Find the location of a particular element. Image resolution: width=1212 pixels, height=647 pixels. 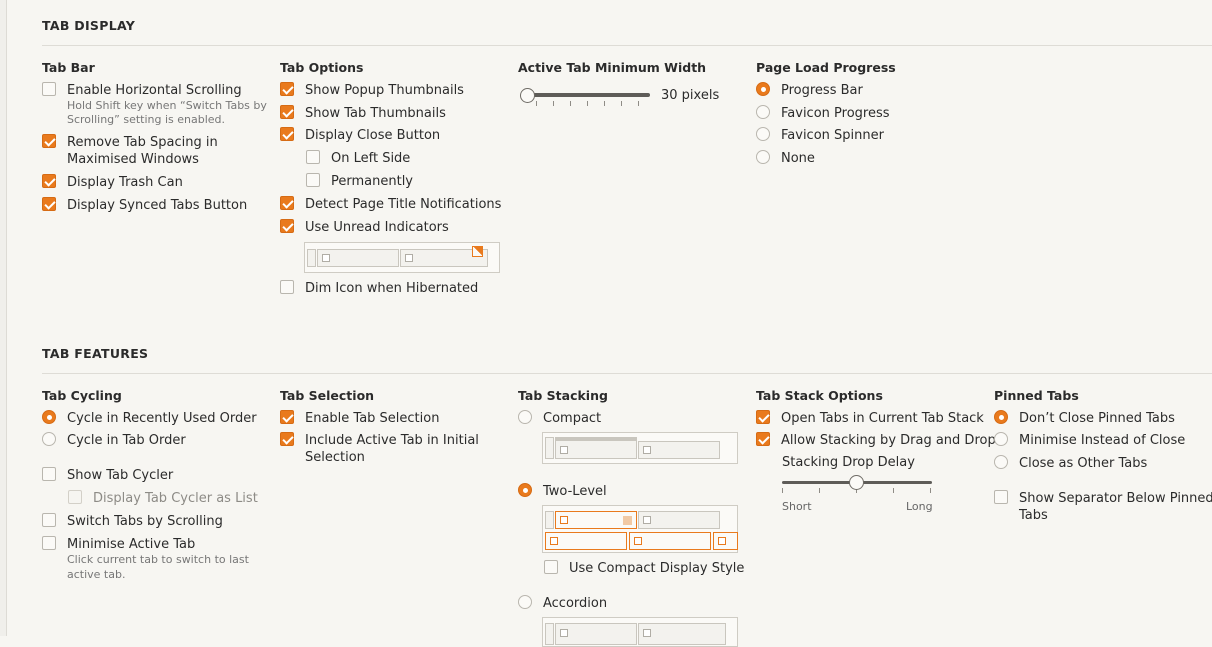

minimise-active-checkbox is located at coordinates (49, 543).